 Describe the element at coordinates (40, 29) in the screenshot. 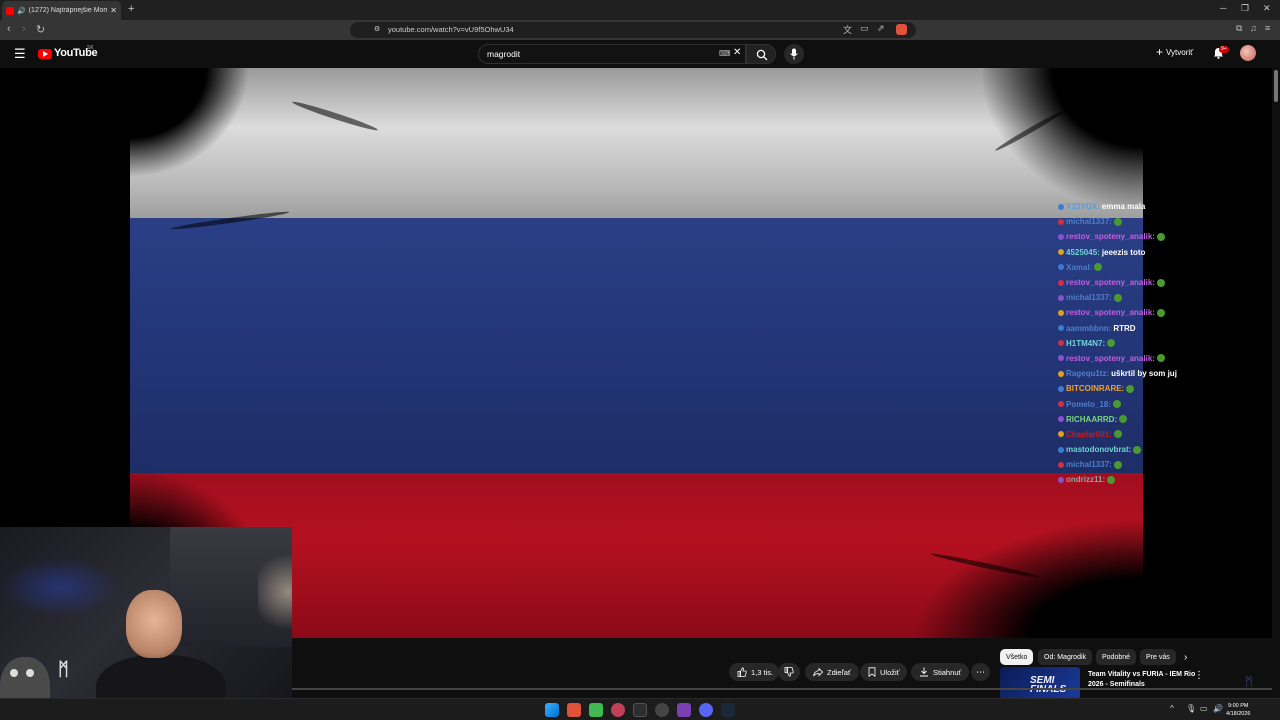

I see `reload-icon: ↻` at that location.